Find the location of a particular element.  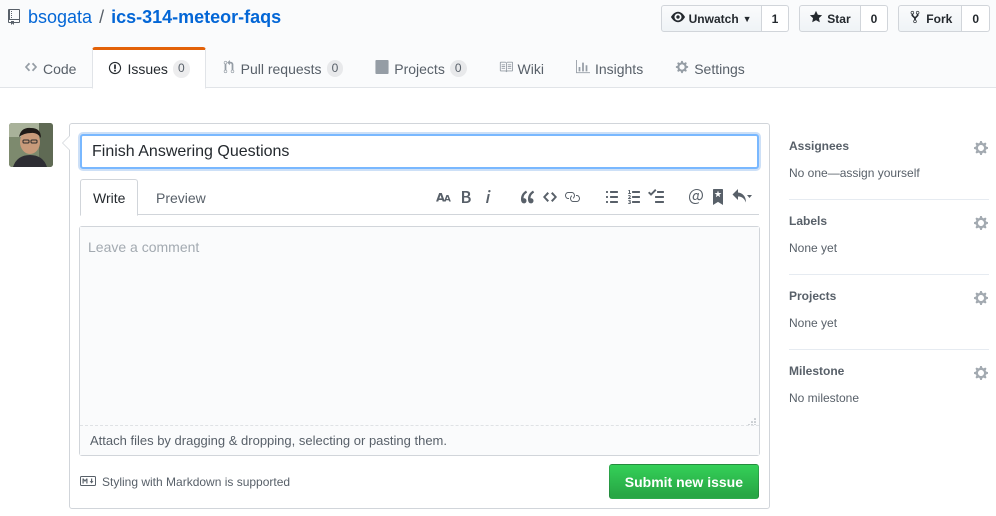

sidebar-milestone: Milestone No milestone is located at coordinates (889, 387).